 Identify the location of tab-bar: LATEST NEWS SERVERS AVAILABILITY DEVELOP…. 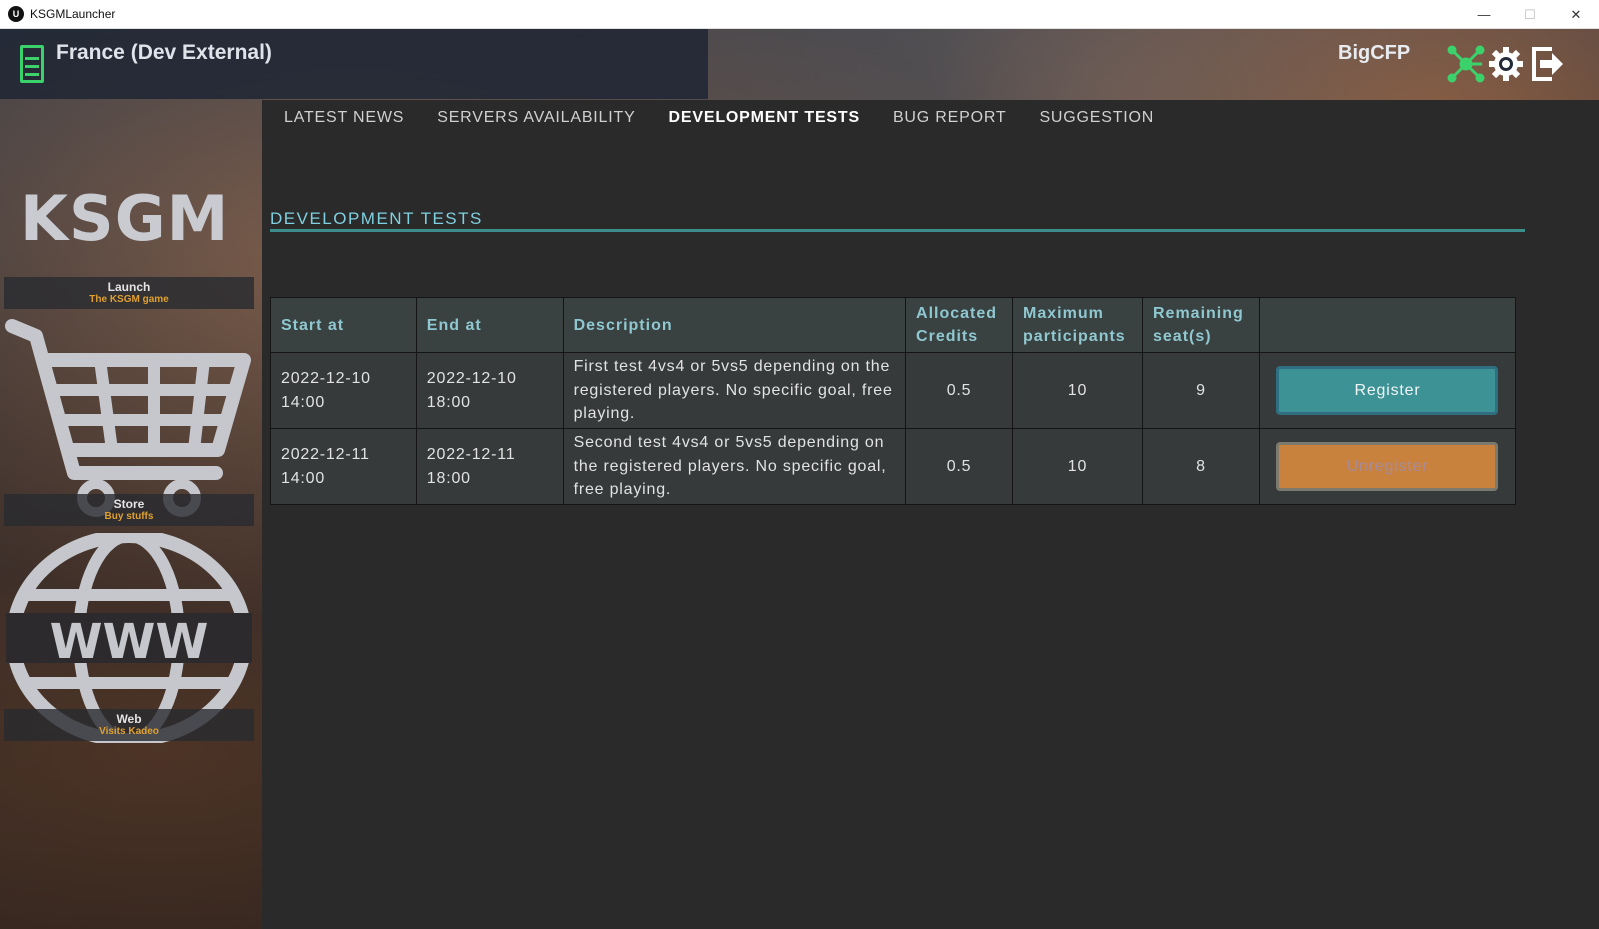
(735, 118).